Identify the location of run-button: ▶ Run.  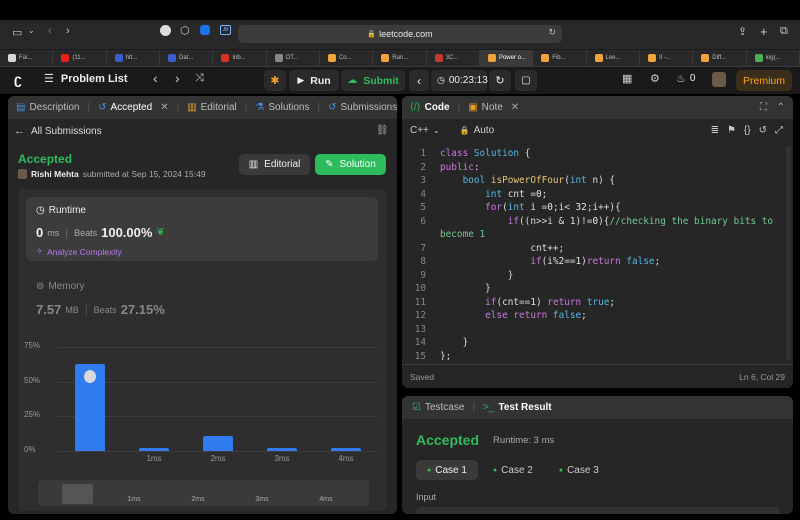
(314, 80).